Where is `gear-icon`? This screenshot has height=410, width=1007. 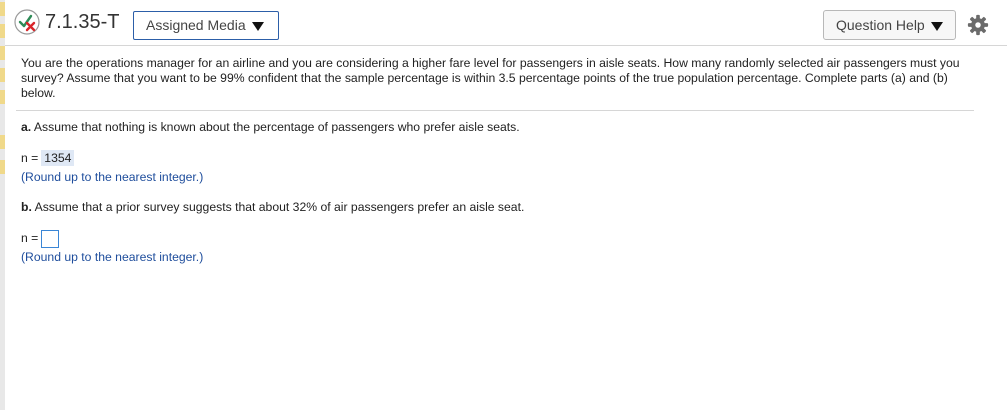 gear-icon is located at coordinates (978, 25).